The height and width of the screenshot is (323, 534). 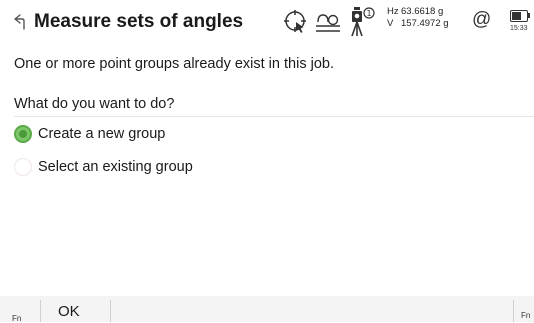 What do you see at coordinates (529, 15) in the screenshot?
I see `battery-nub` at bounding box center [529, 15].